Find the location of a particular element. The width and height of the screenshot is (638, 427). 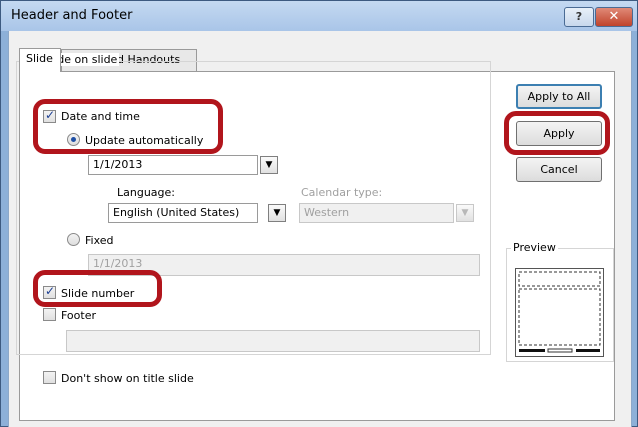

update-automatically-label: Update automatically is located at coordinates (144, 140).